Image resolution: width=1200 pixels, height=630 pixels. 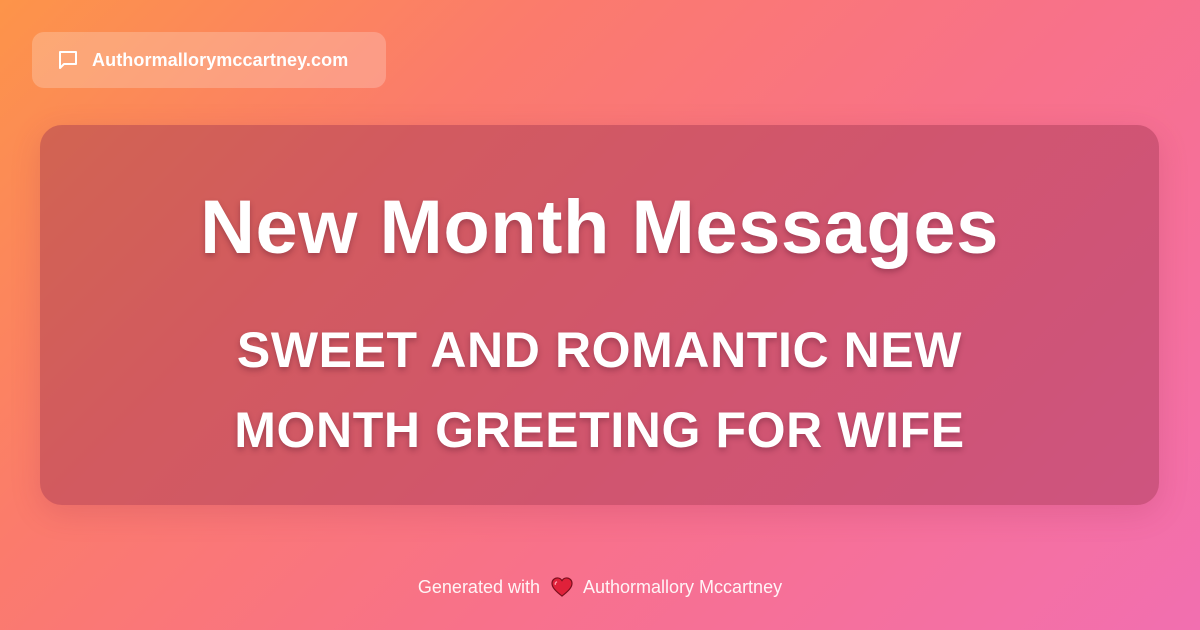 What do you see at coordinates (220, 60) in the screenshot?
I see `site-name: Authormallorymccartney.com` at bounding box center [220, 60].